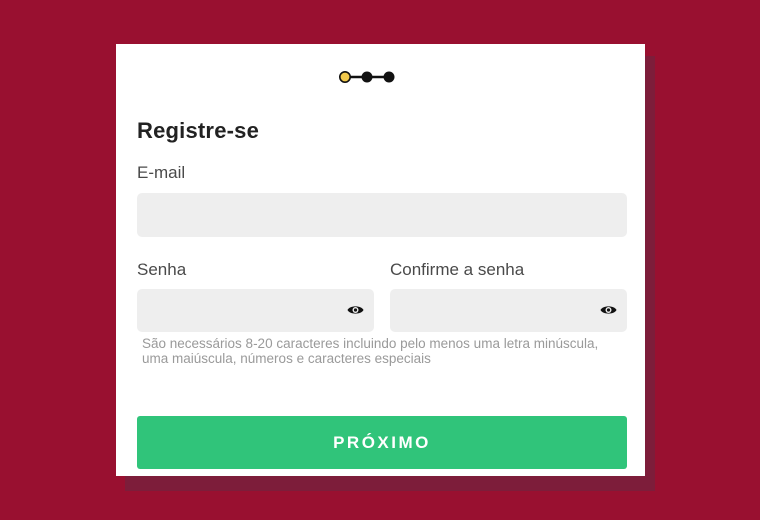 The height and width of the screenshot is (520, 760). I want to click on page-title: Registre-se, so click(198, 130).